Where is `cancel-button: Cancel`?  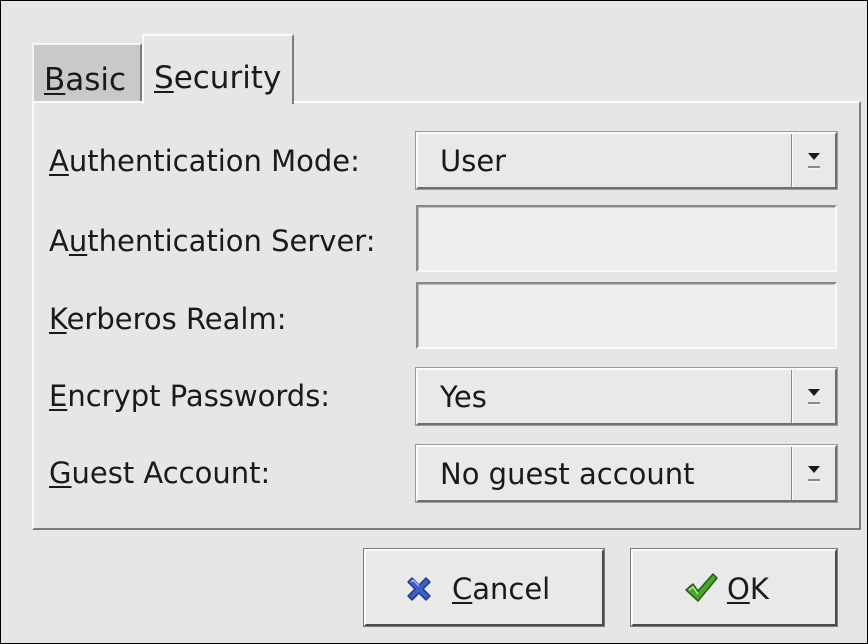
cancel-button: Cancel is located at coordinates (484, 587).